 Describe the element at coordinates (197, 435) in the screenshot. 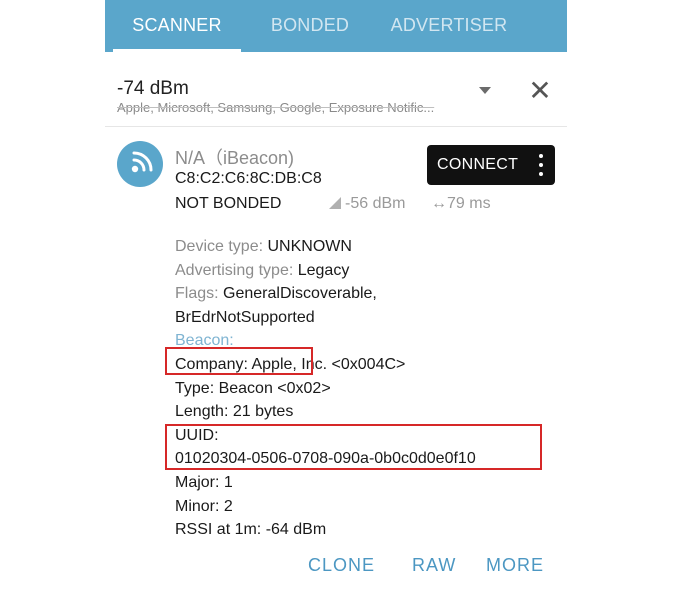

I see `detail-uuid-label: UUID:` at that location.